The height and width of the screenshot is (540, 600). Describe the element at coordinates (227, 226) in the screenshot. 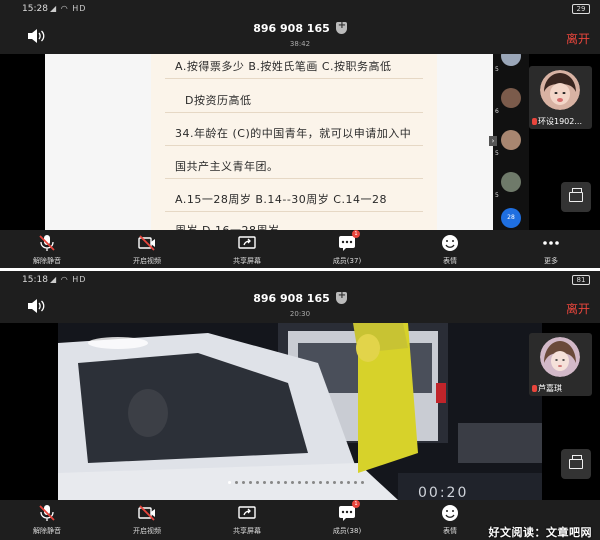

I see `doc-line: 周岁 D.16一28周岁` at that location.